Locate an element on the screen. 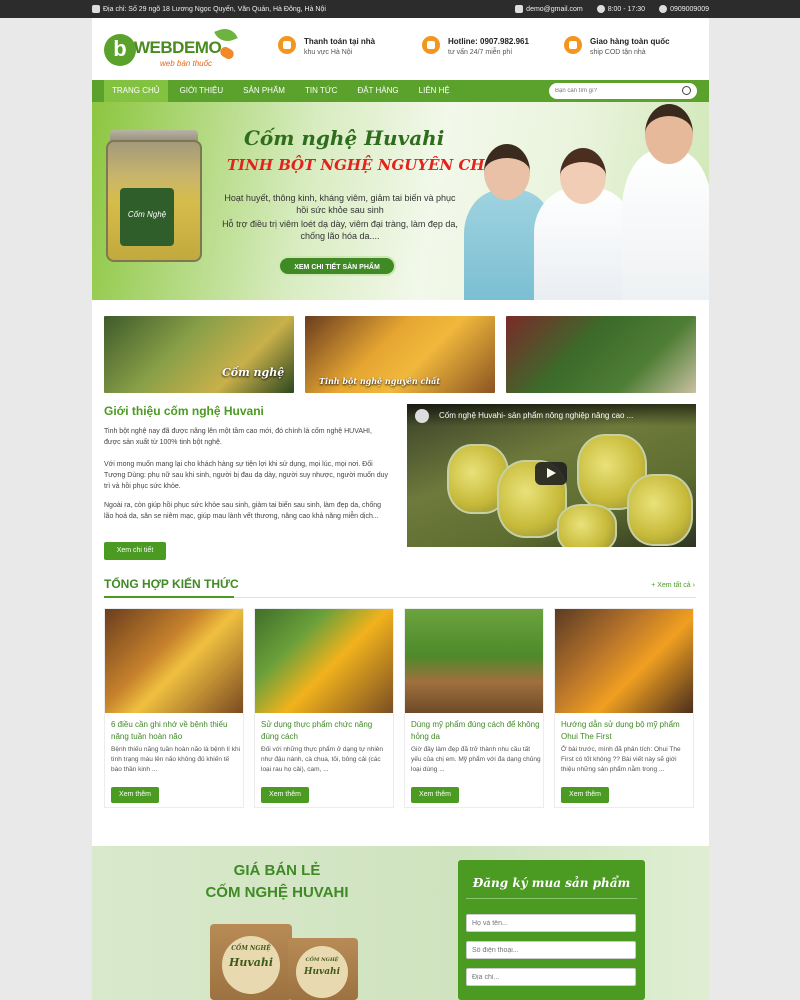 The image size is (800, 1000). mail-icon is located at coordinates (519, 9).